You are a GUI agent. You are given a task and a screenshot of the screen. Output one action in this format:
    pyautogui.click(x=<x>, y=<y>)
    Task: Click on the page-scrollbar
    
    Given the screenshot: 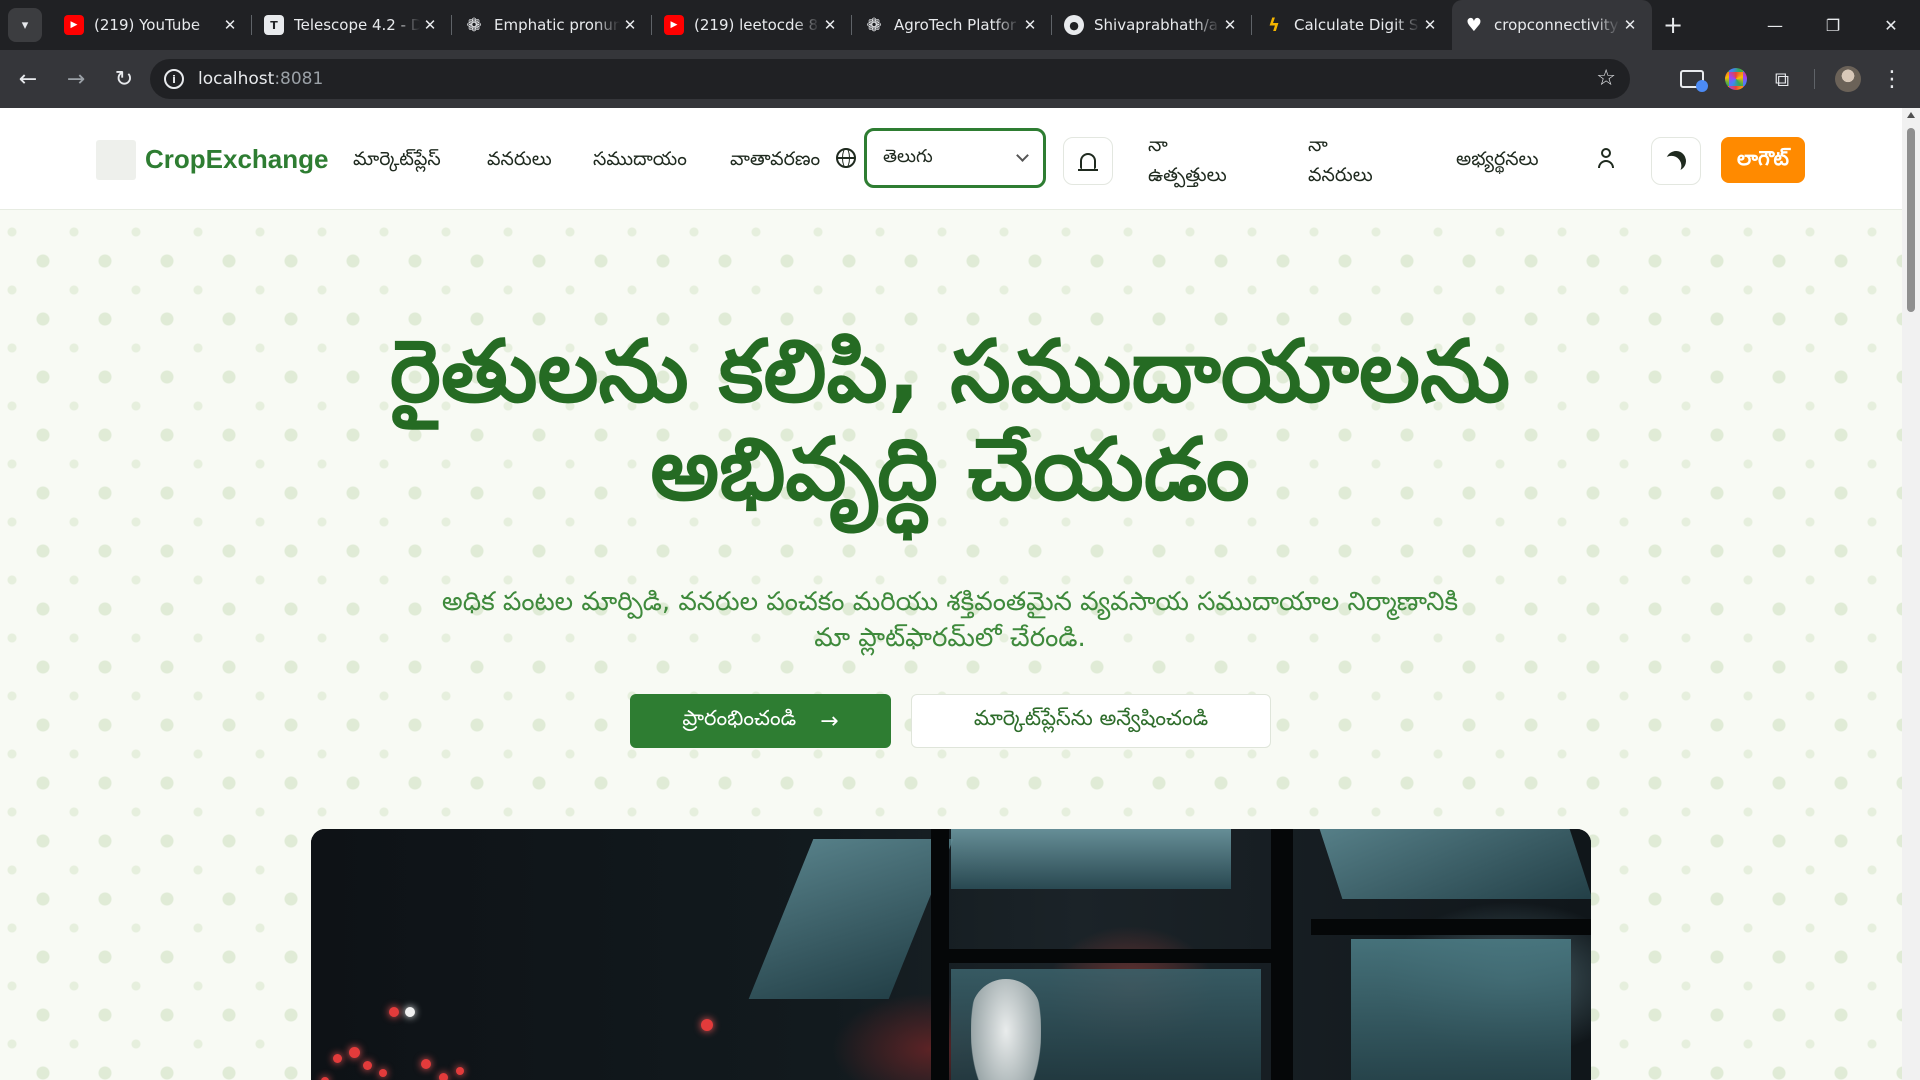 What is the action you would take?
    pyautogui.click(x=1911, y=594)
    